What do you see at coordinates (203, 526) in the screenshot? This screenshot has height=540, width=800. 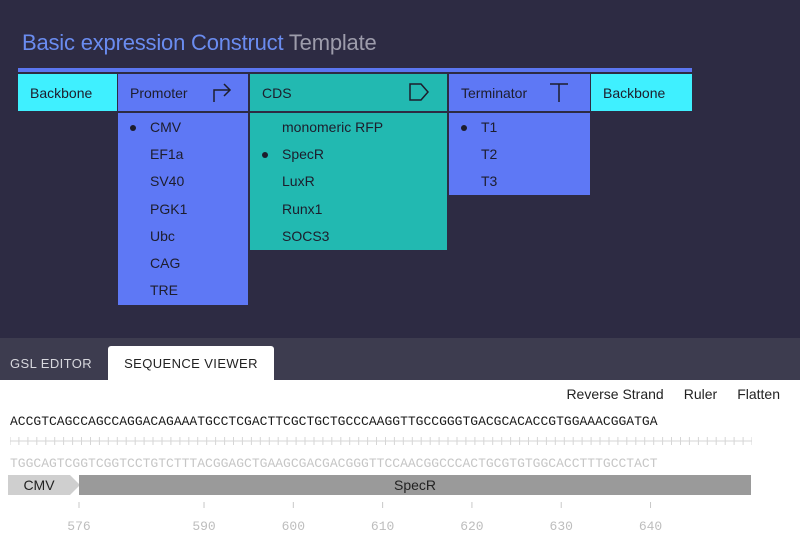 I see `axis-tick-label: 590` at bounding box center [203, 526].